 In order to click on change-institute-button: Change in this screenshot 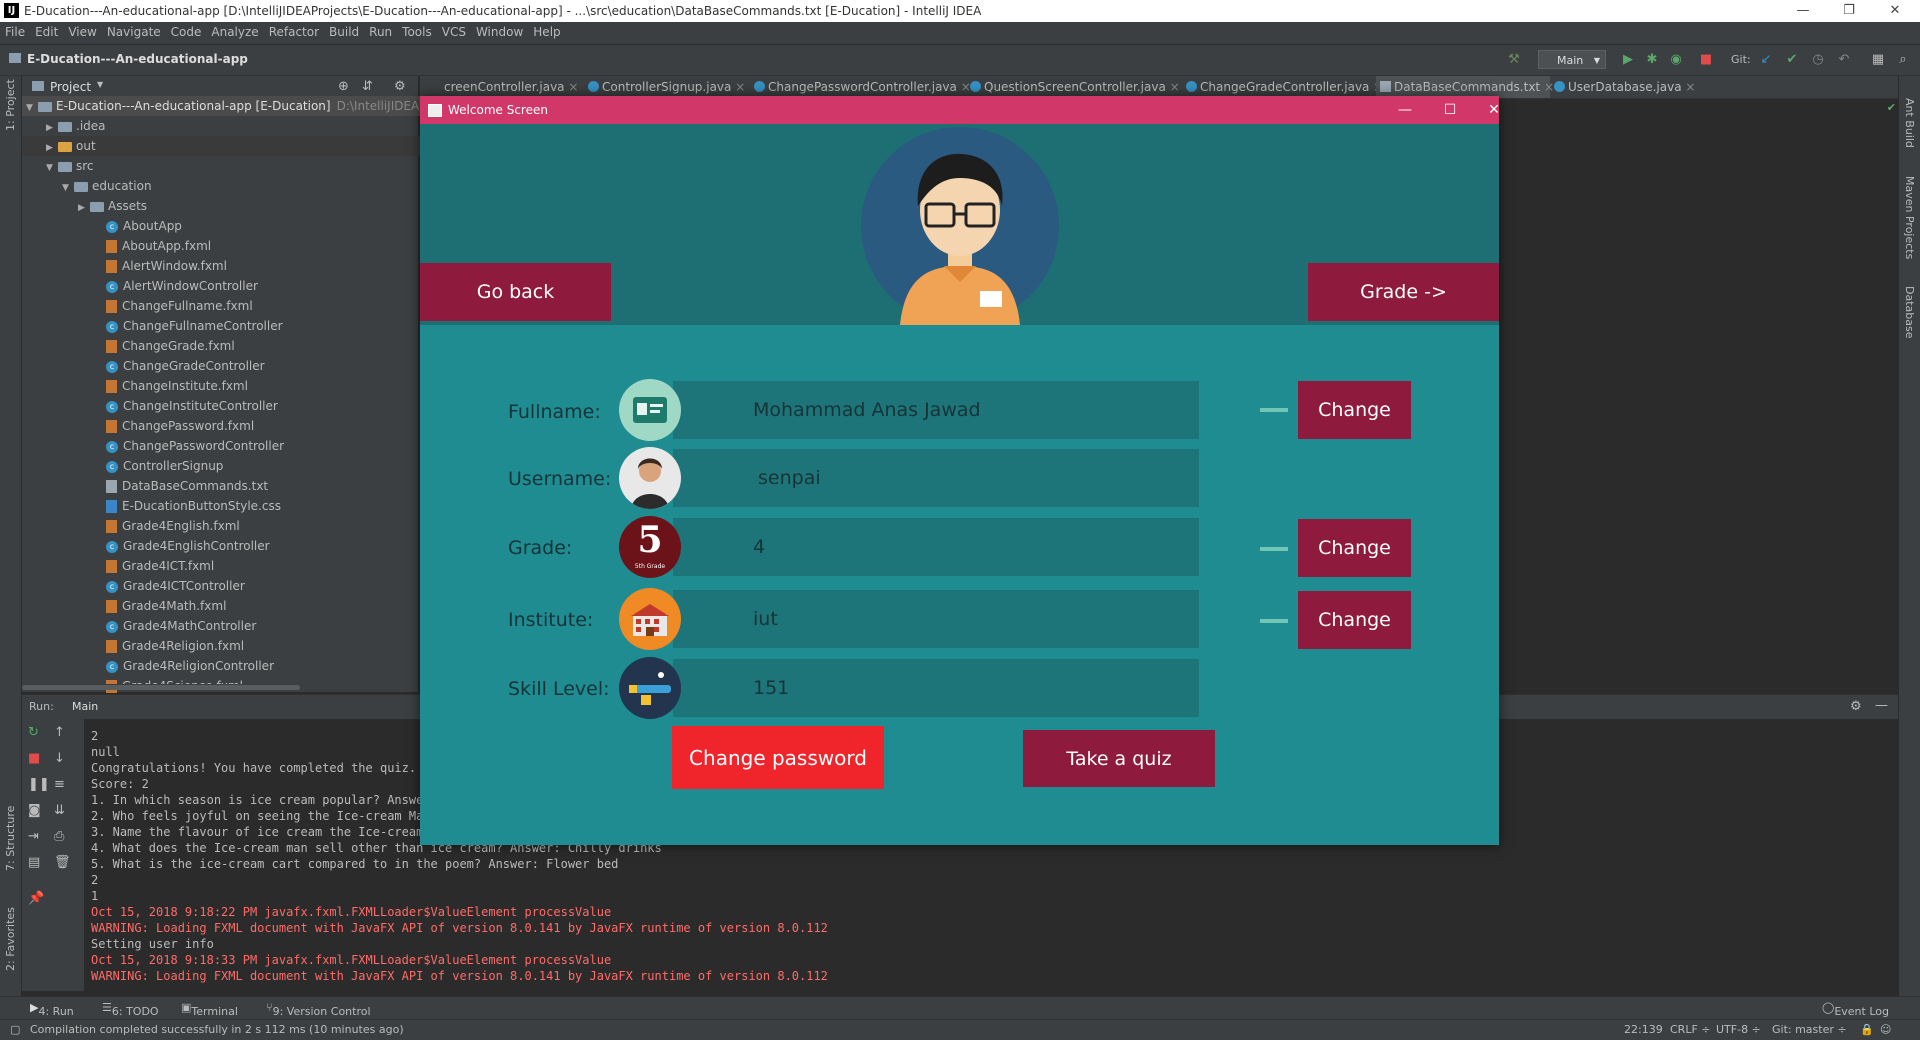, I will do `click(1354, 620)`.